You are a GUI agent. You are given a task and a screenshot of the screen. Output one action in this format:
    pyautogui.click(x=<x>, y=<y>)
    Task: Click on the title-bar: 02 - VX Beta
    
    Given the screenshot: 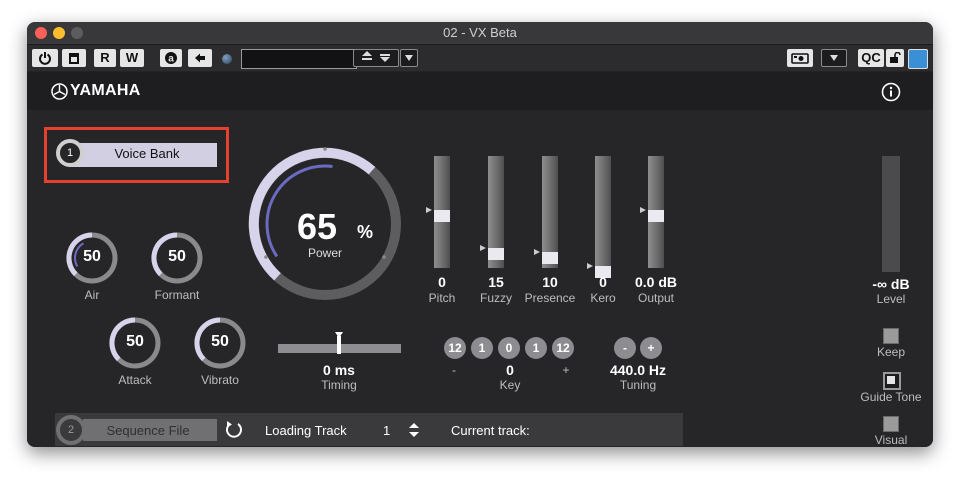 What is the action you would take?
    pyautogui.click(x=480, y=33)
    